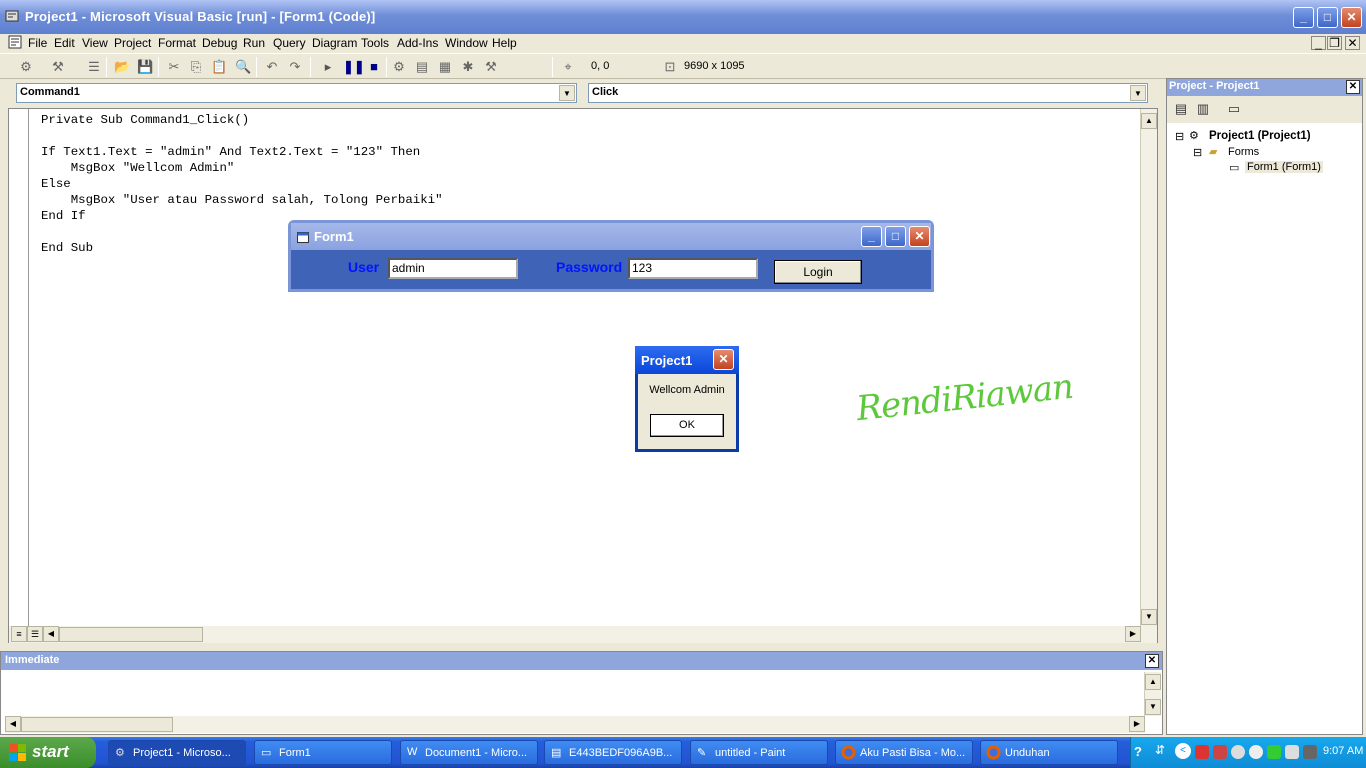 The image size is (1366, 768). What do you see at coordinates (1203, 109) in the screenshot?
I see `view-object-icon: ▥` at bounding box center [1203, 109].